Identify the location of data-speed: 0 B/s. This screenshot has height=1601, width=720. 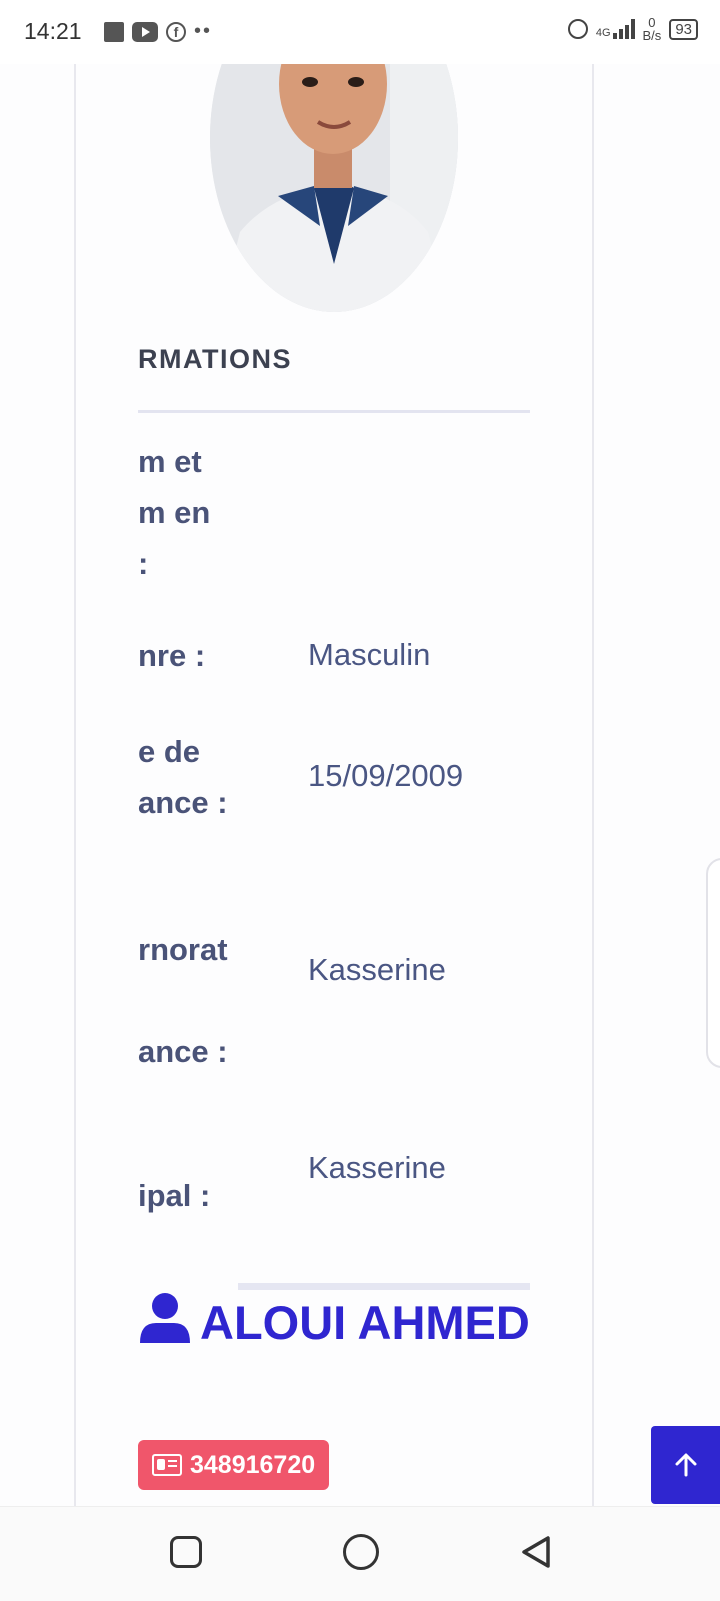
(652, 29).